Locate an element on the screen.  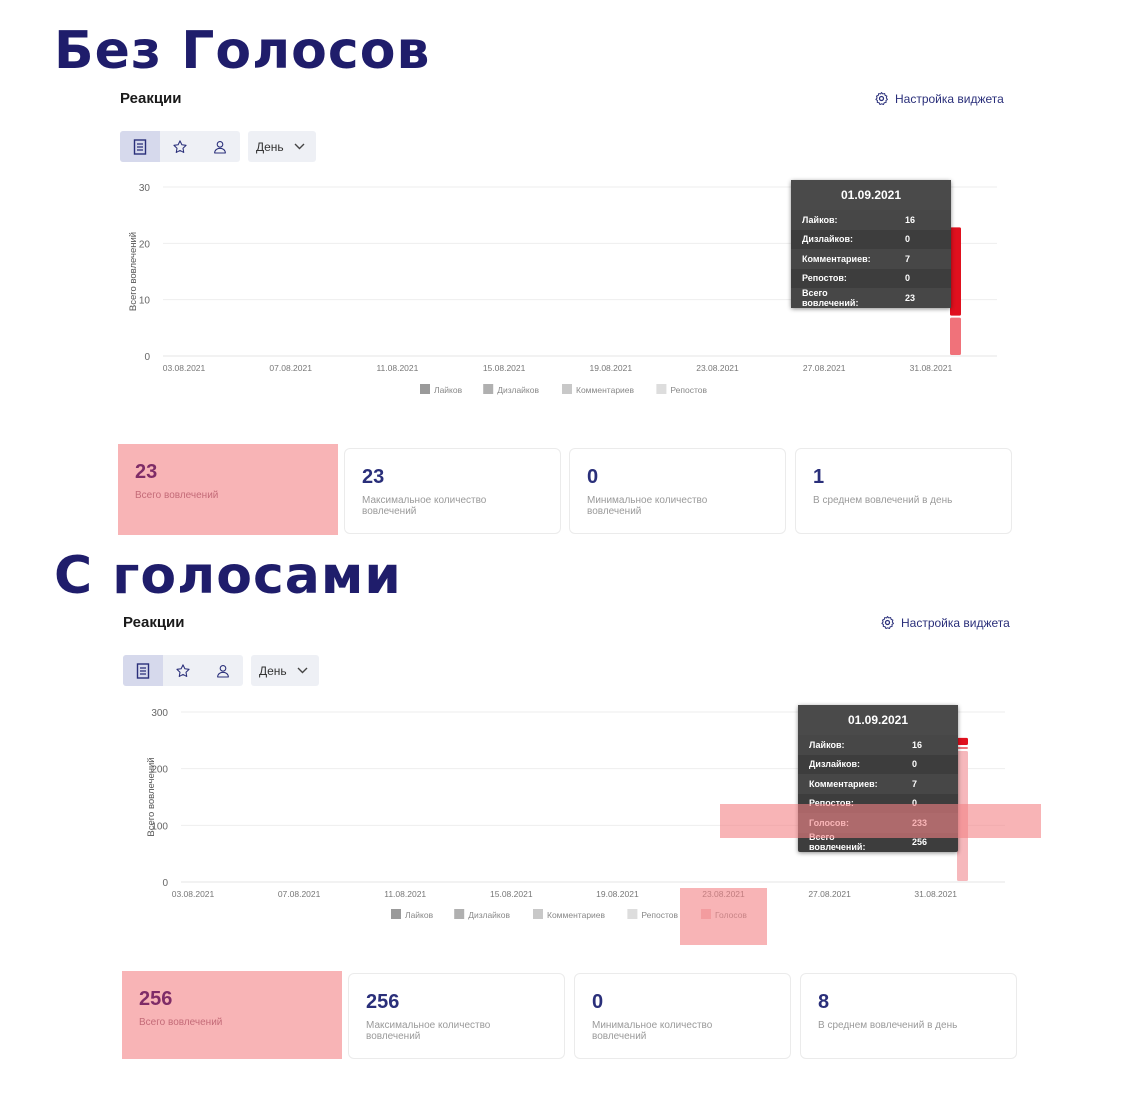
stat-value: 0 is located at coordinates (598, 1002).